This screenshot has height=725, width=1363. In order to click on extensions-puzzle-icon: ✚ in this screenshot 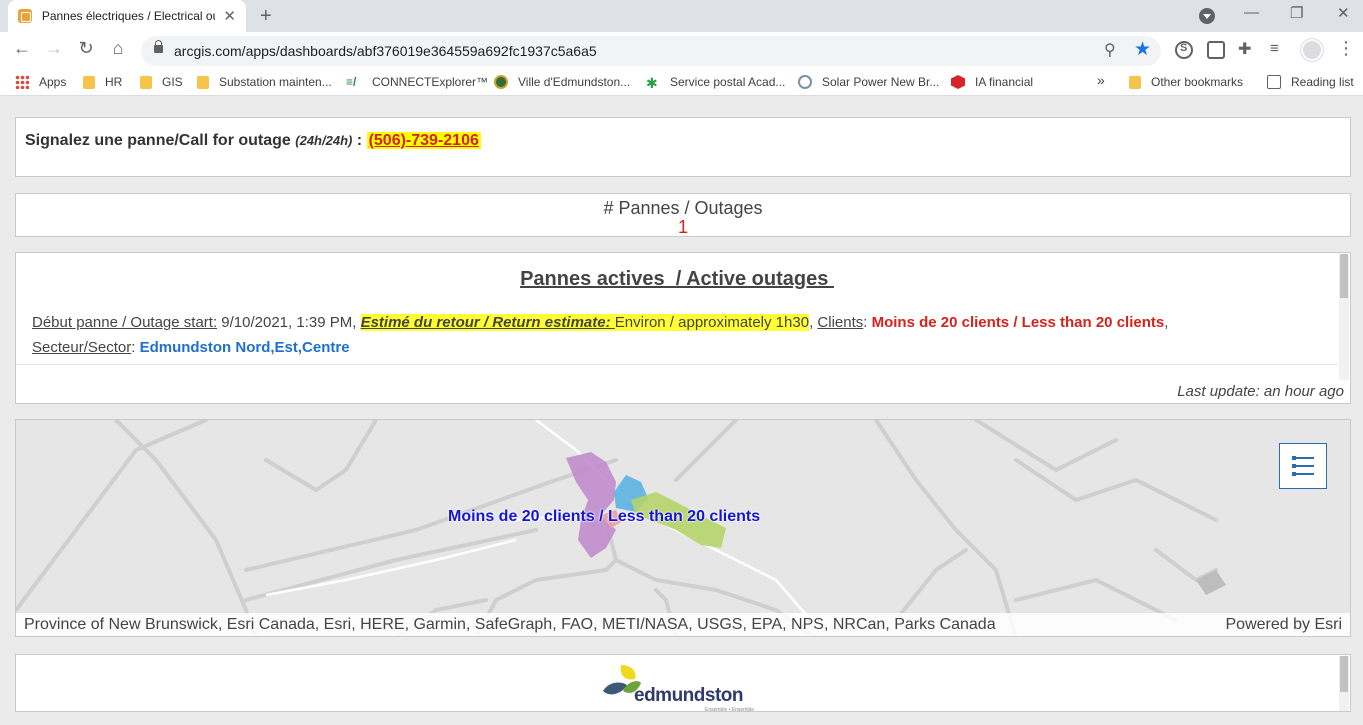, I will do `click(1247, 48)`.